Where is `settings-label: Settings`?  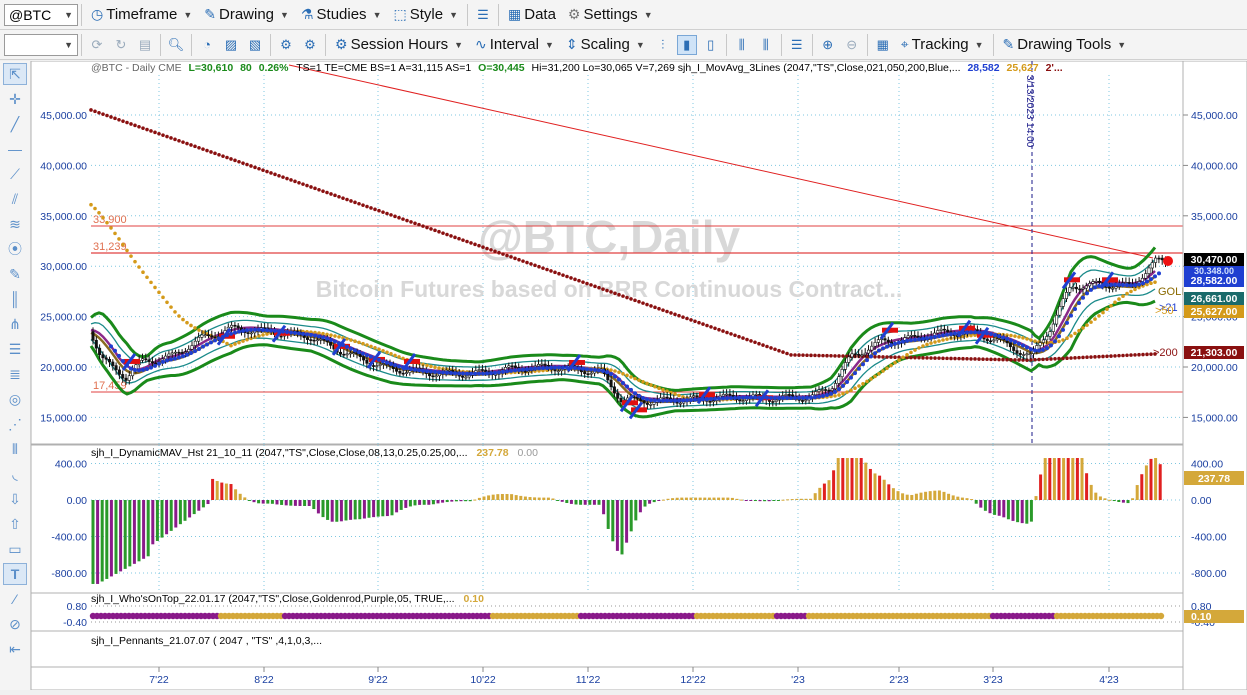
settings-label: Settings is located at coordinates (610, 14).